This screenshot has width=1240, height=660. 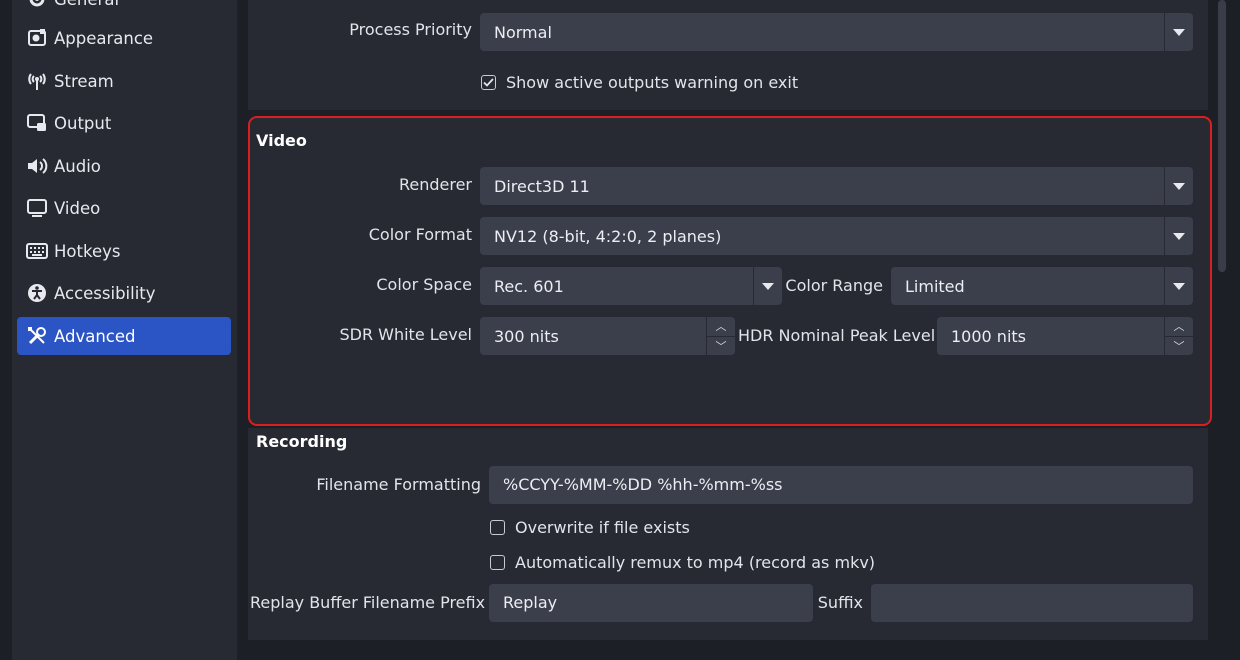 What do you see at coordinates (837, 335) in the screenshot?
I see `hdr-peak-label: HDR Nominal Peak Level` at bounding box center [837, 335].